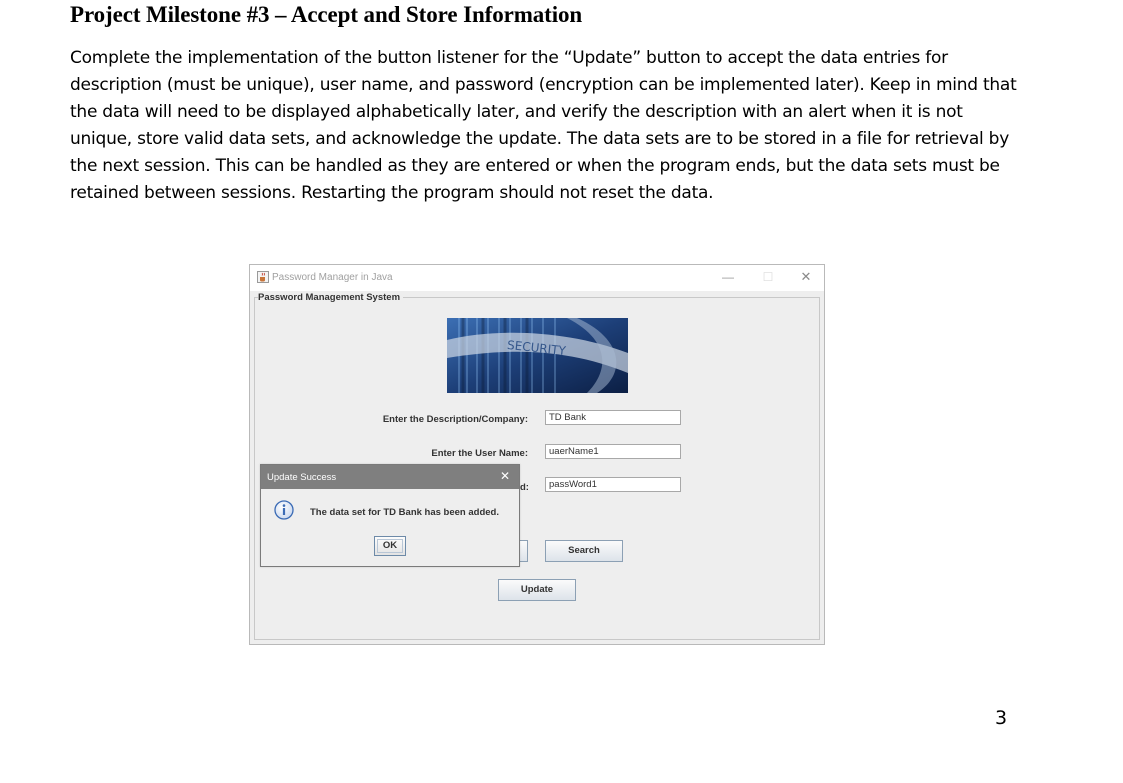 The image size is (1123, 783). I want to click on username-label: Enter the User Name:, so click(479, 453).